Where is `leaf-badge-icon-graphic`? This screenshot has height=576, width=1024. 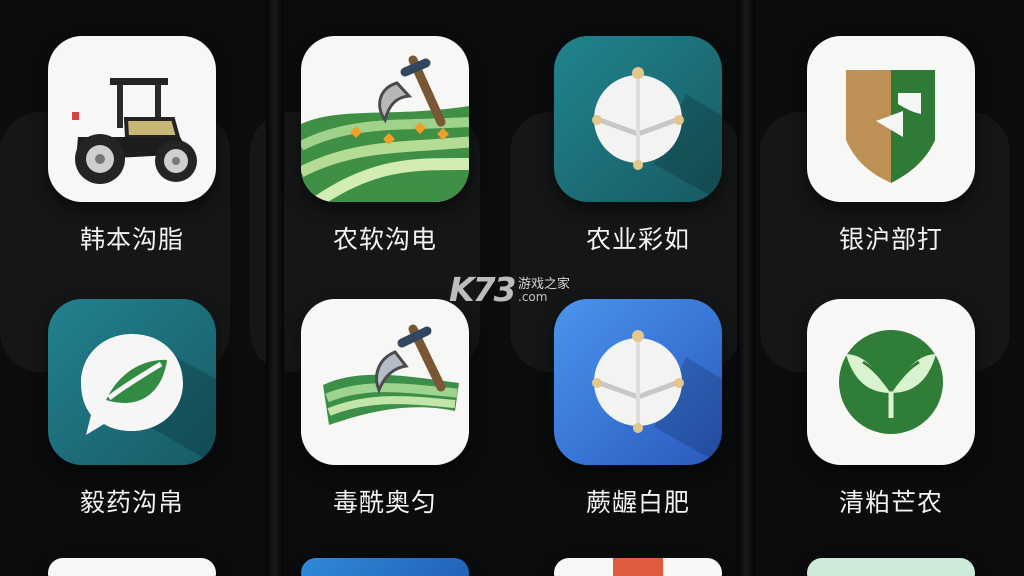
leaf-badge-icon-graphic is located at coordinates (891, 382).